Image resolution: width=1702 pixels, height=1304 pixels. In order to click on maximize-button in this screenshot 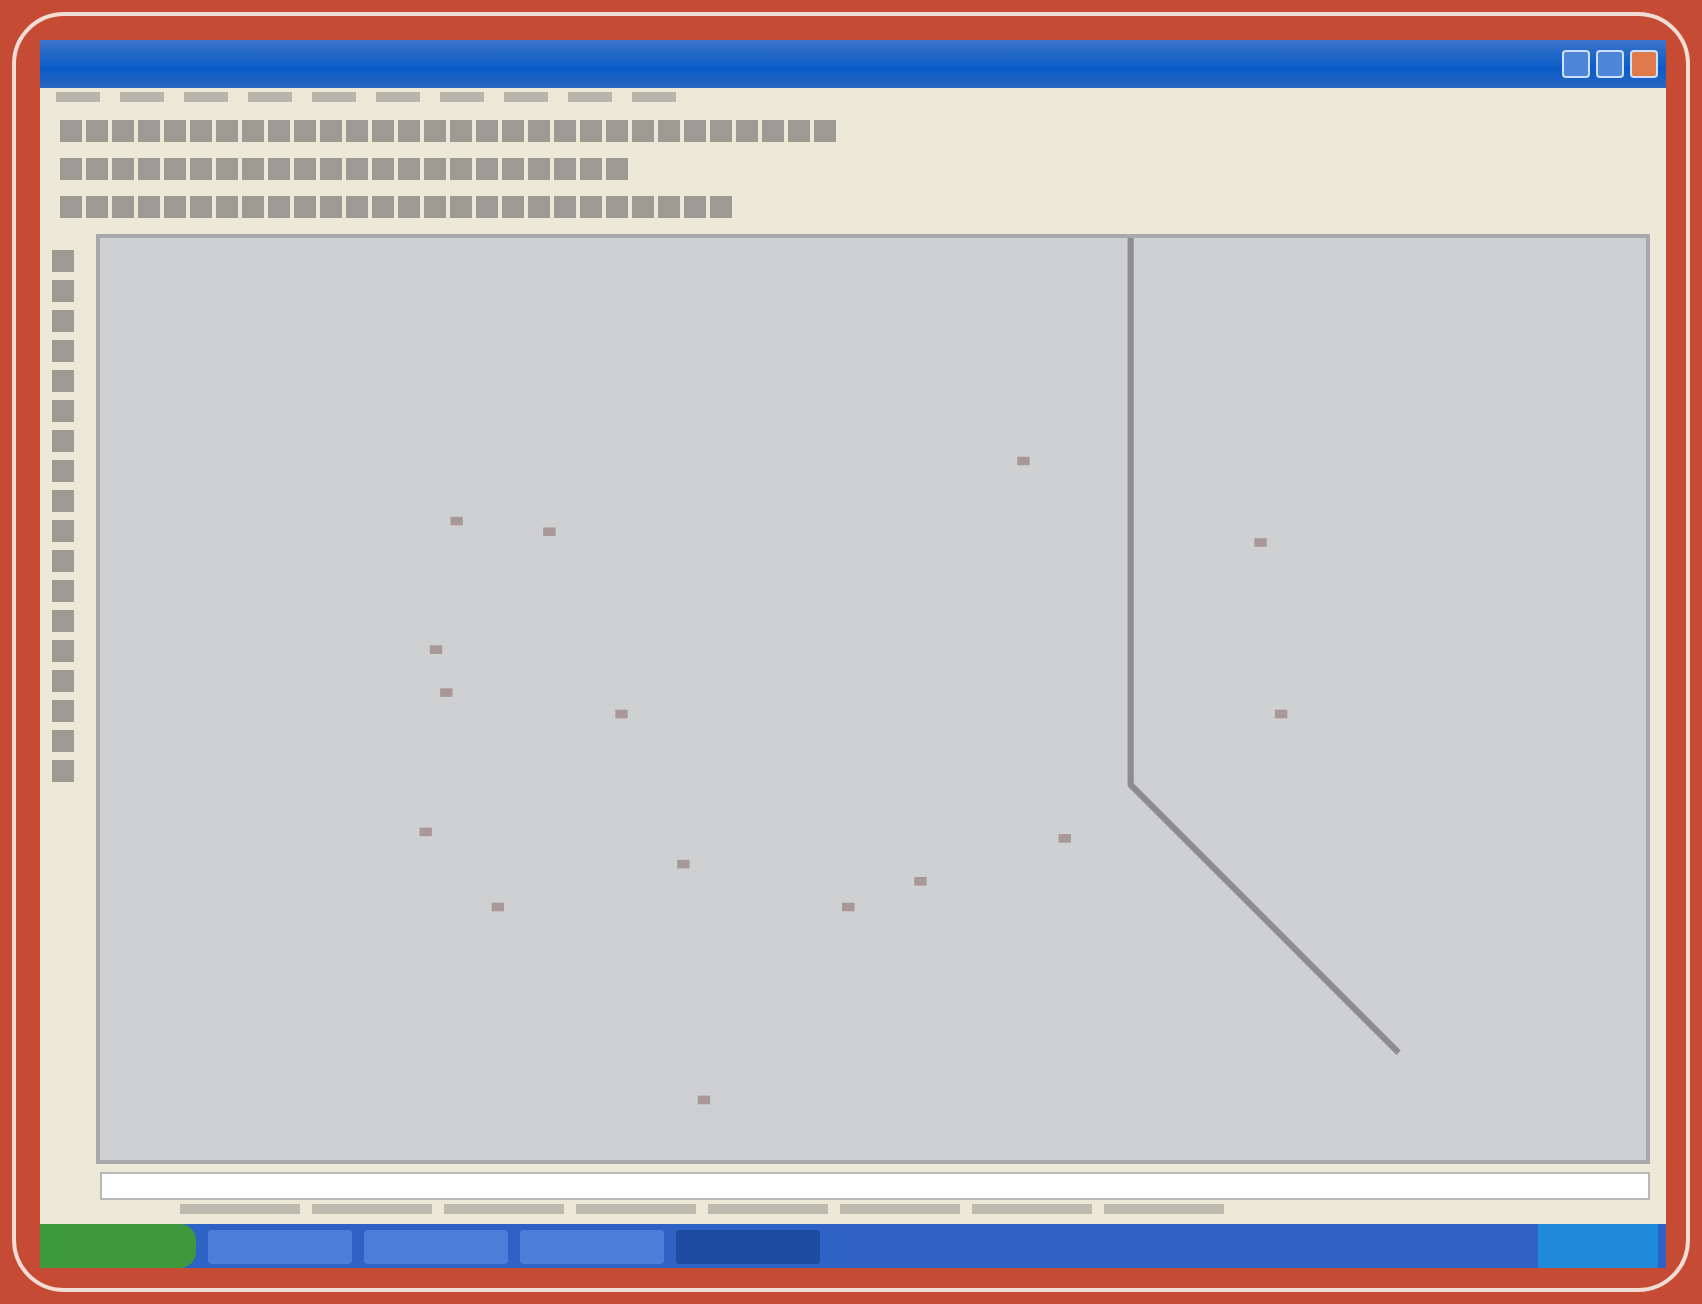, I will do `click(1610, 64)`.